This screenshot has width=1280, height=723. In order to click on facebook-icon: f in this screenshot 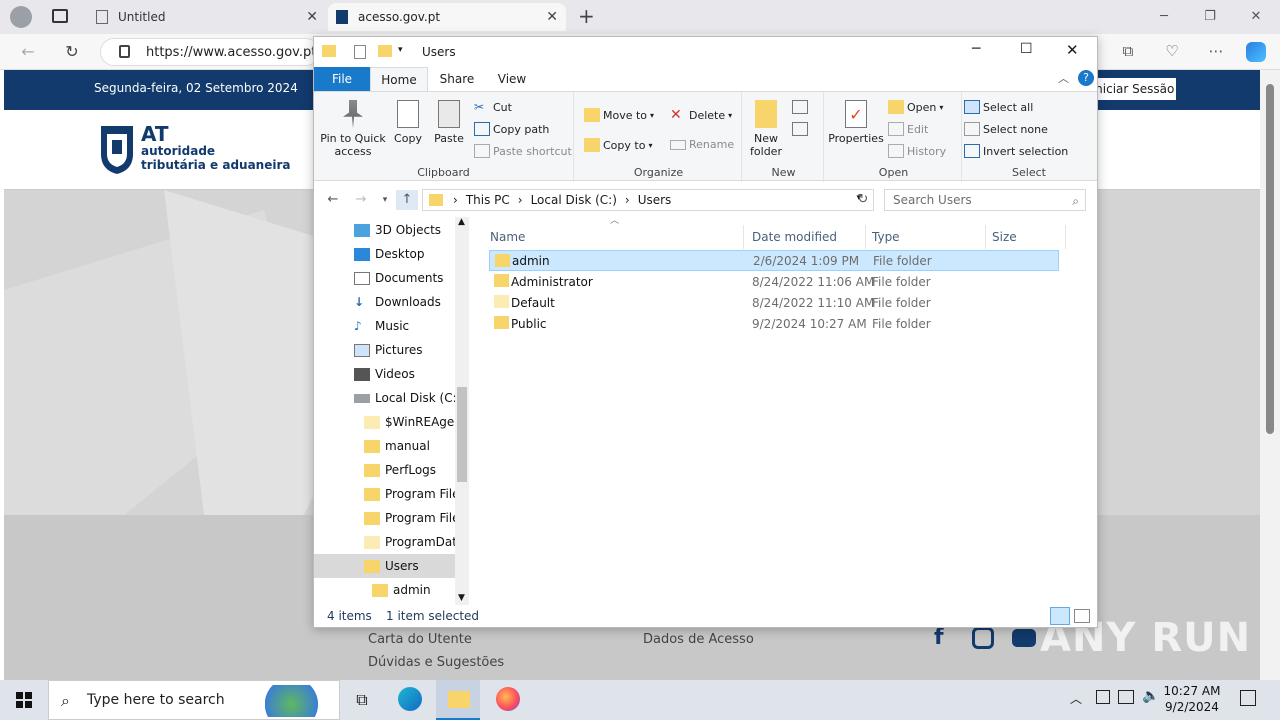, I will do `click(939, 637)`.